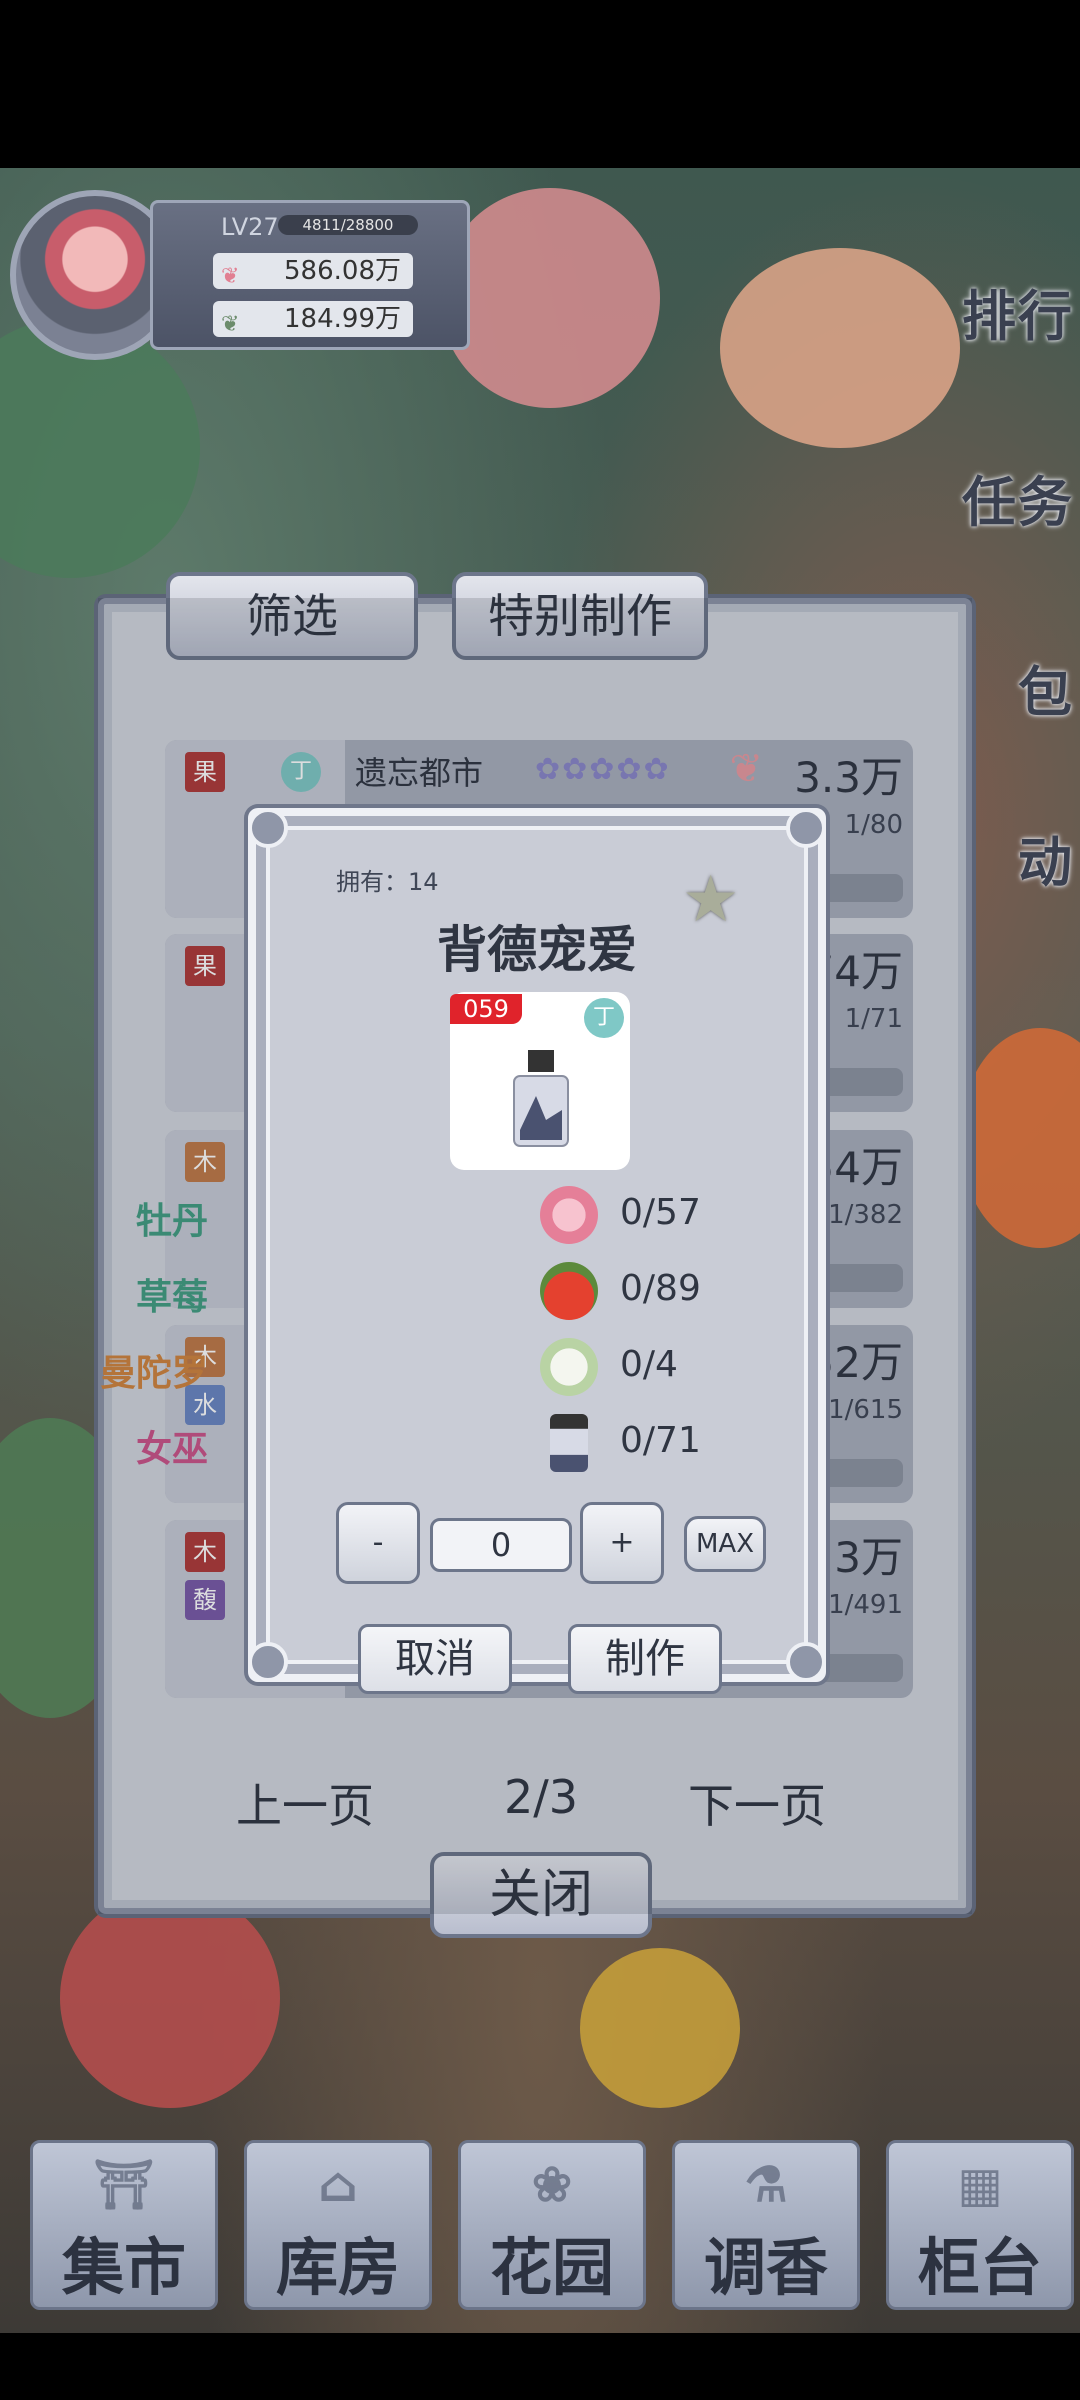 This screenshot has height=2400, width=1080. What do you see at coordinates (342, 319) in the screenshot?
I see `currency-leaves-value: 184.99万` at bounding box center [342, 319].